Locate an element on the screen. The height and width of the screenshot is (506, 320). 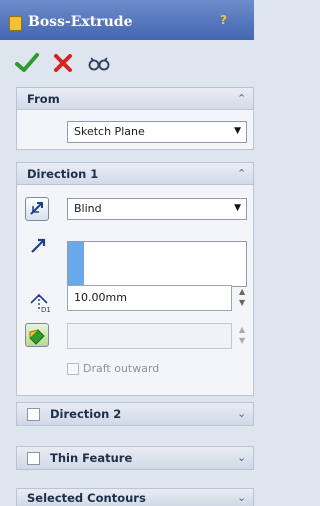
feature-title: Boss-Extrude is located at coordinates (80, 22).